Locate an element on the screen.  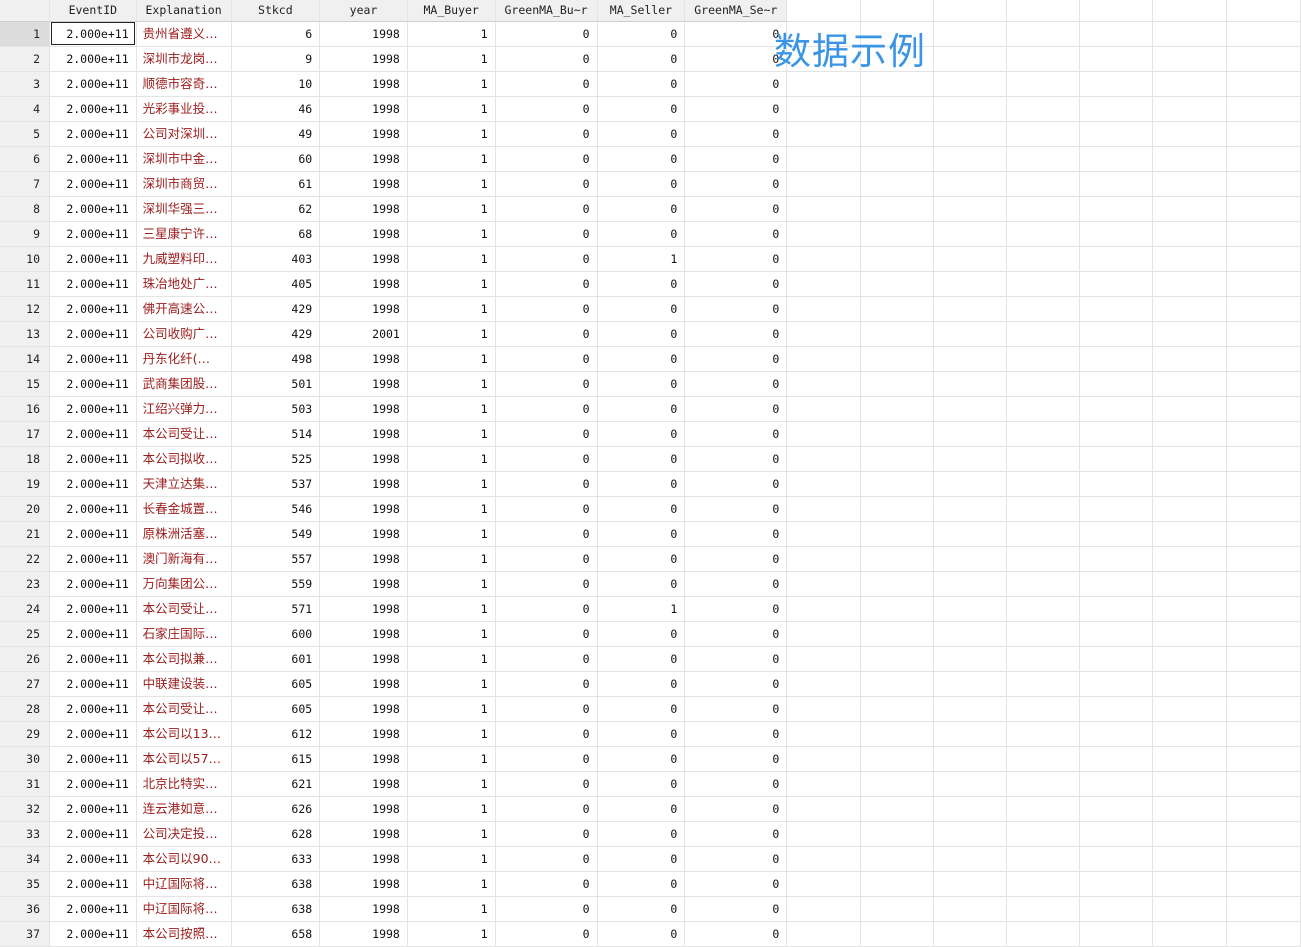
column-header-explanation: Explanation is located at coordinates (184, 11).